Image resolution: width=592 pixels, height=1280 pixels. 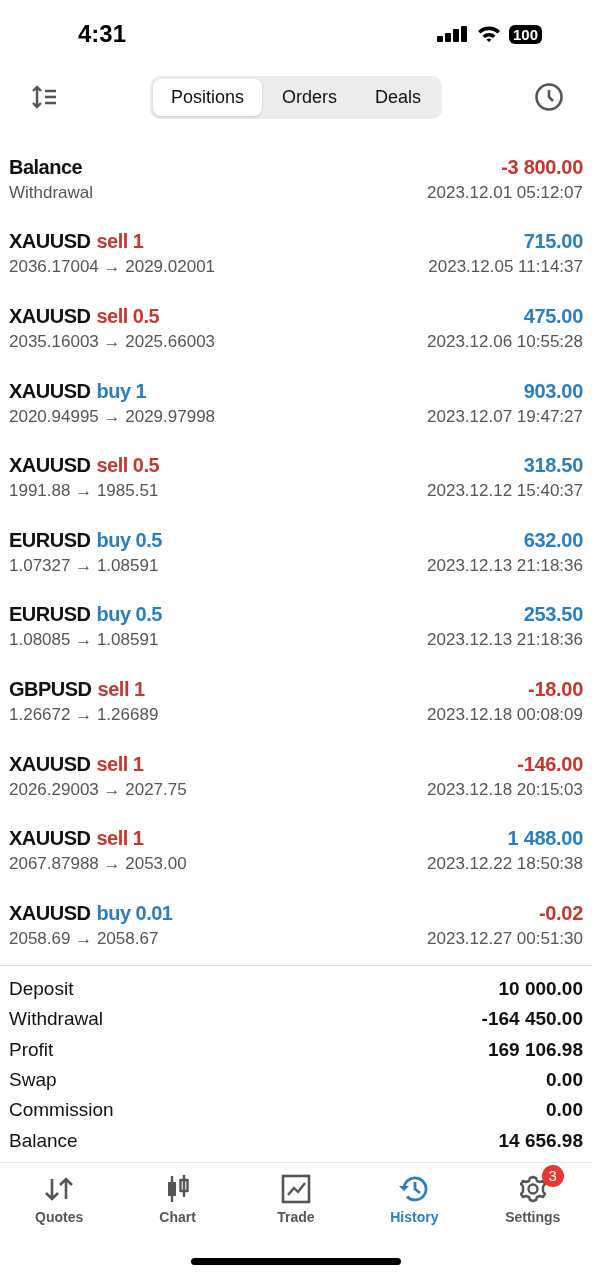 What do you see at coordinates (98, 864) in the screenshot?
I see `deal-detail: 2067.87988 → 2053.00` at bounding box center [98, 864].